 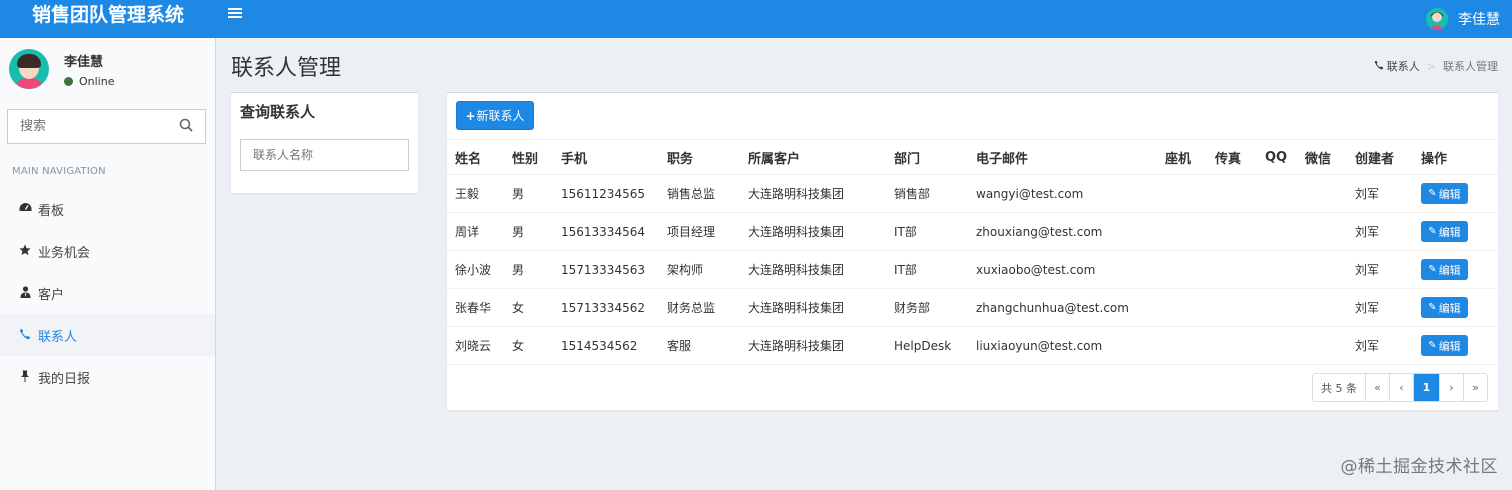 I want to click on sidebar-item-label: 客户, so click(x=51, y=295).